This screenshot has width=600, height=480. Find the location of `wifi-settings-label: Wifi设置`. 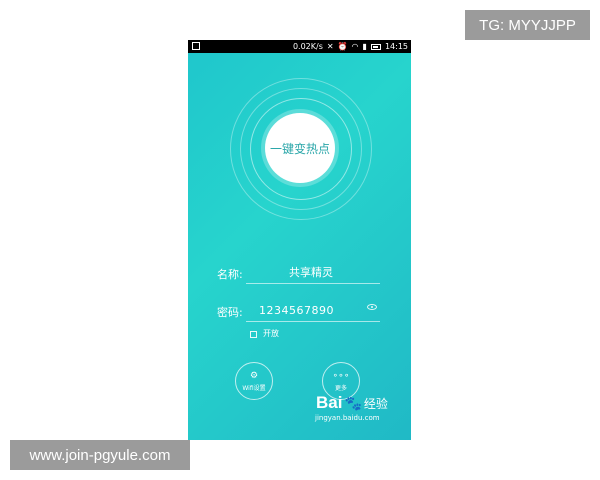

wifi-settings-label: Wifi设置 is located at coordinates (254, 388).